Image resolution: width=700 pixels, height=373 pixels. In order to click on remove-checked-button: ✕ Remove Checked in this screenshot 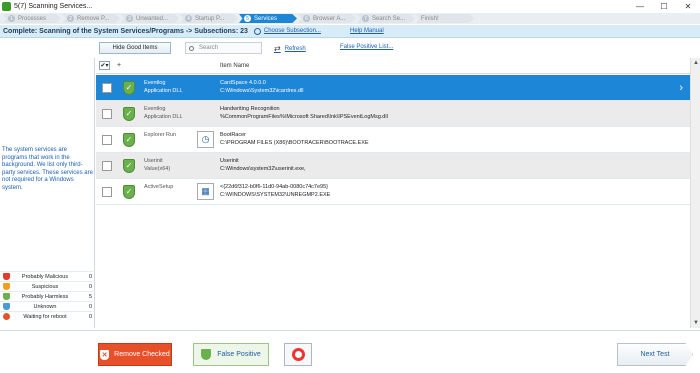, I will do `click(135, 354)`.